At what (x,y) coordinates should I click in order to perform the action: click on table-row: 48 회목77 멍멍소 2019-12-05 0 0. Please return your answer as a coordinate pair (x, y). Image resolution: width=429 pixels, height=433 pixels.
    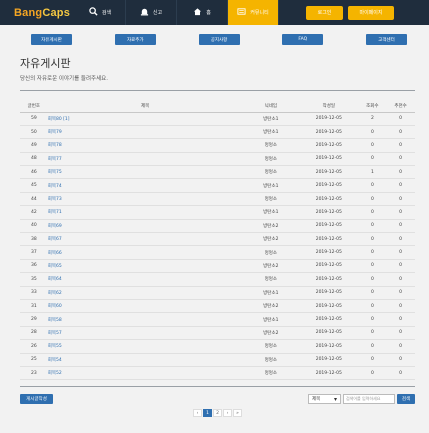
    Looking at the image, I should click on (217, 159).